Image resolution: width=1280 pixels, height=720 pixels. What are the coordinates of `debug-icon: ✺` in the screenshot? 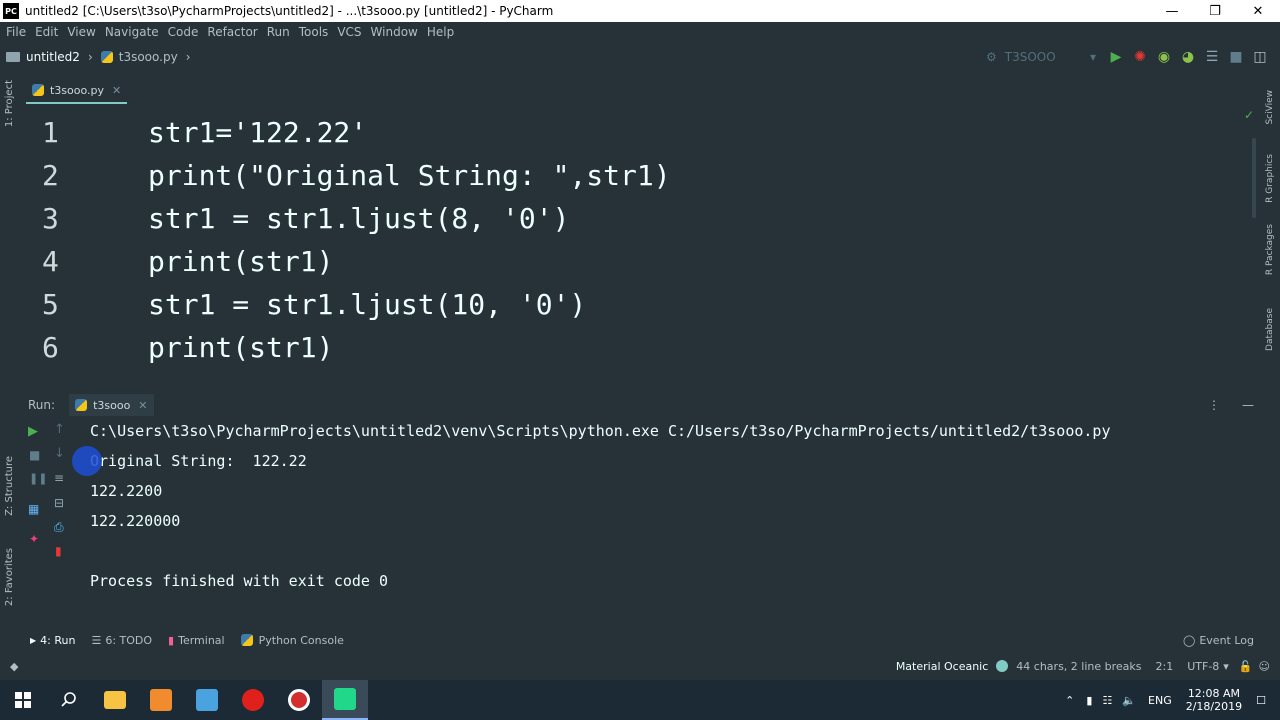 It's located at (1140, 57).